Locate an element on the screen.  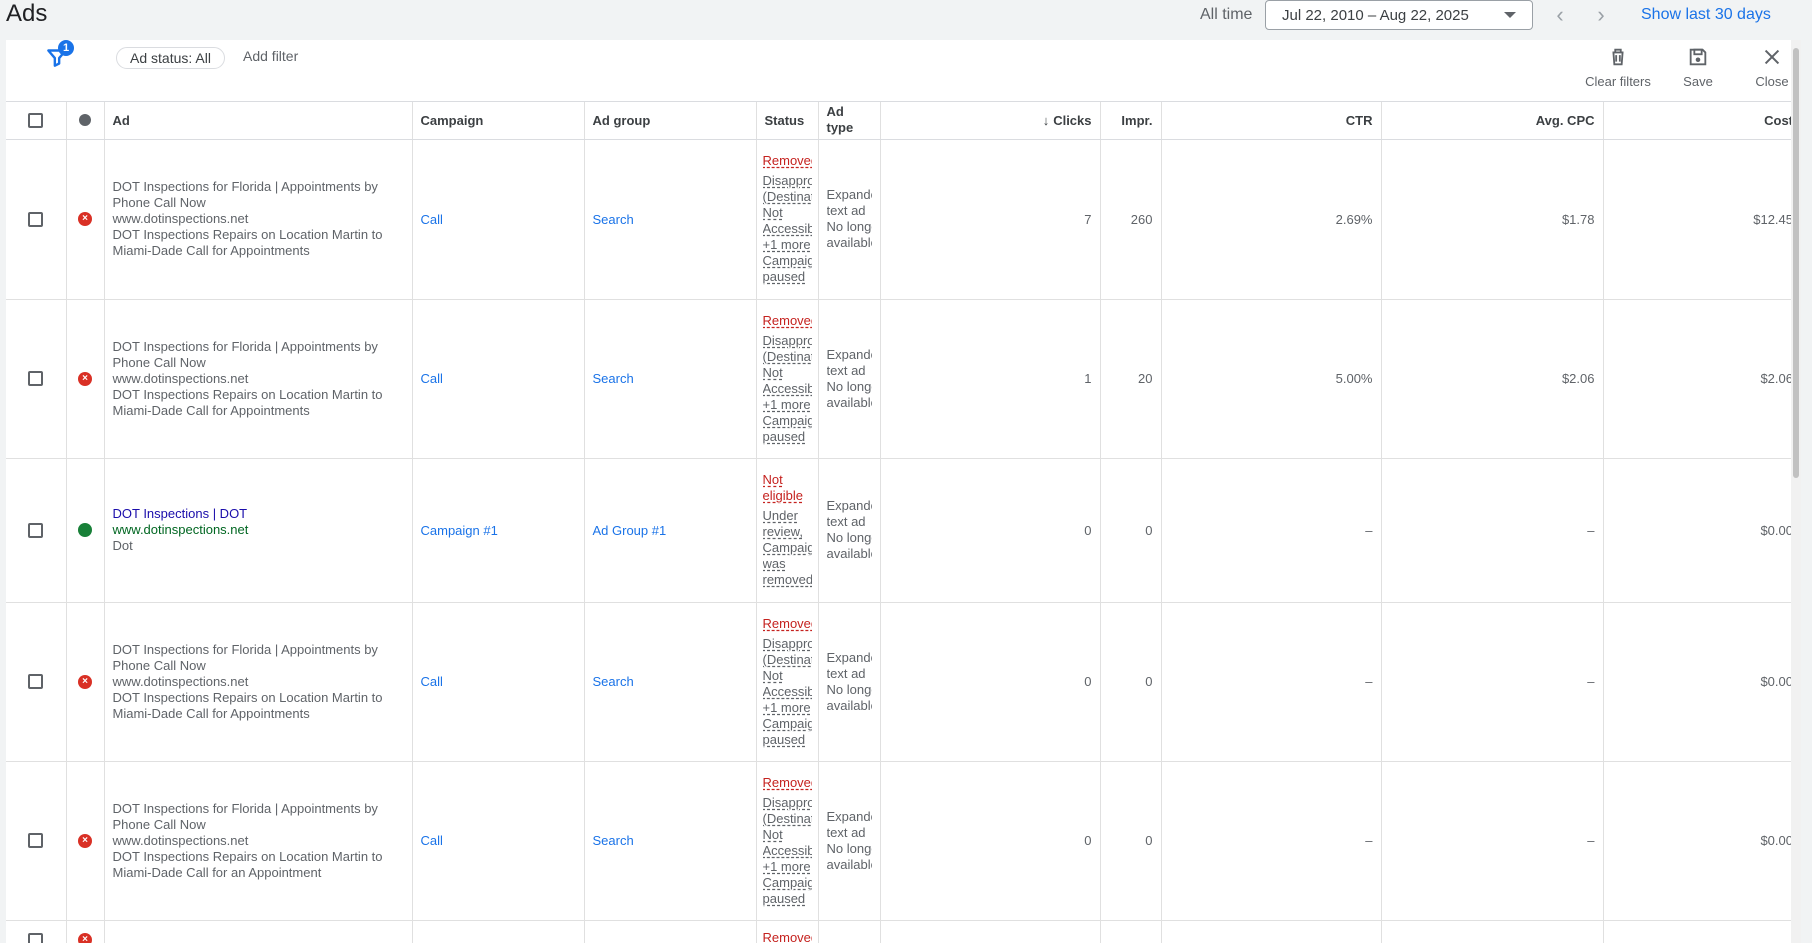
campaign-link: Campaign #1 is located at coordinates (459, 530).